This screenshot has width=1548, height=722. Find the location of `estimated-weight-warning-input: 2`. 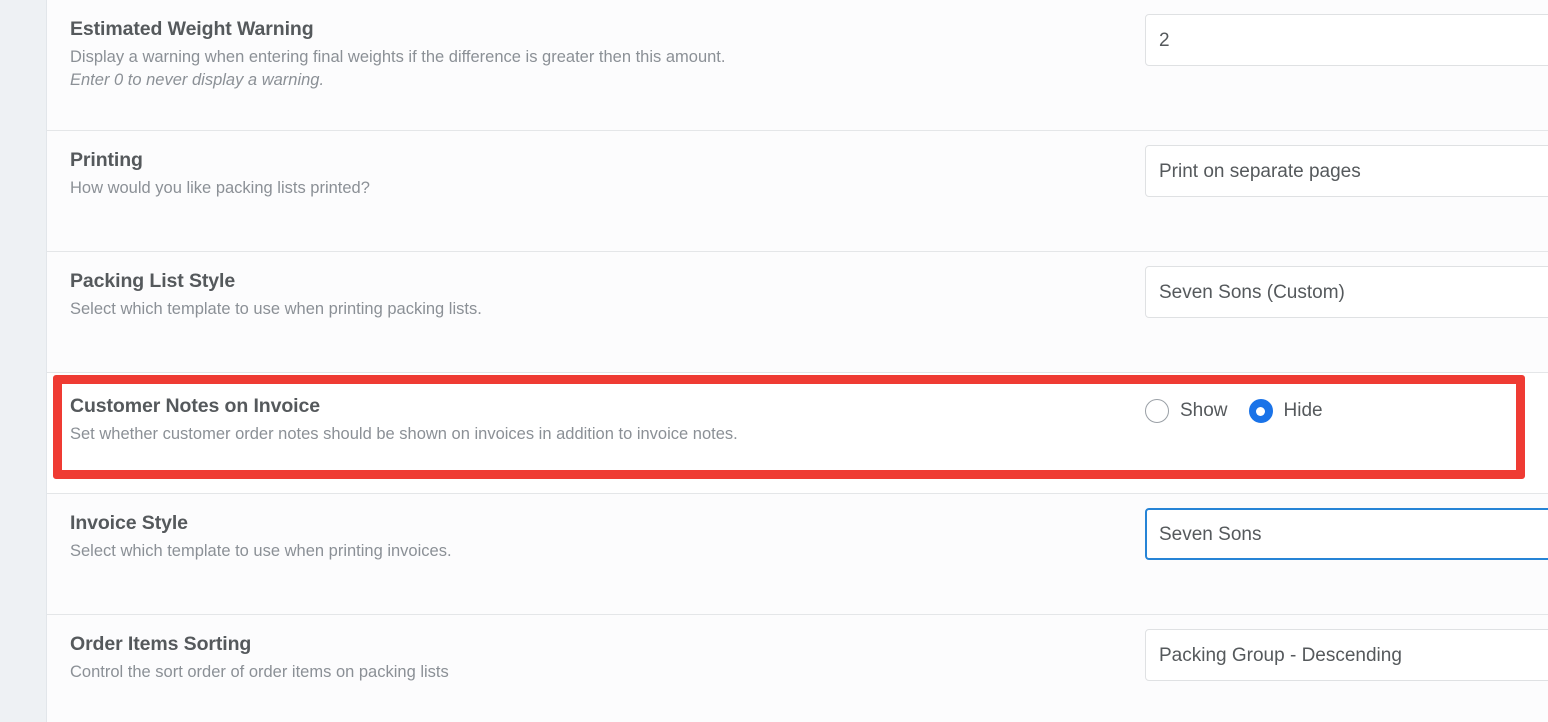

estimated-weight-warning-input: 2 is located at coordinates (1346, 40).